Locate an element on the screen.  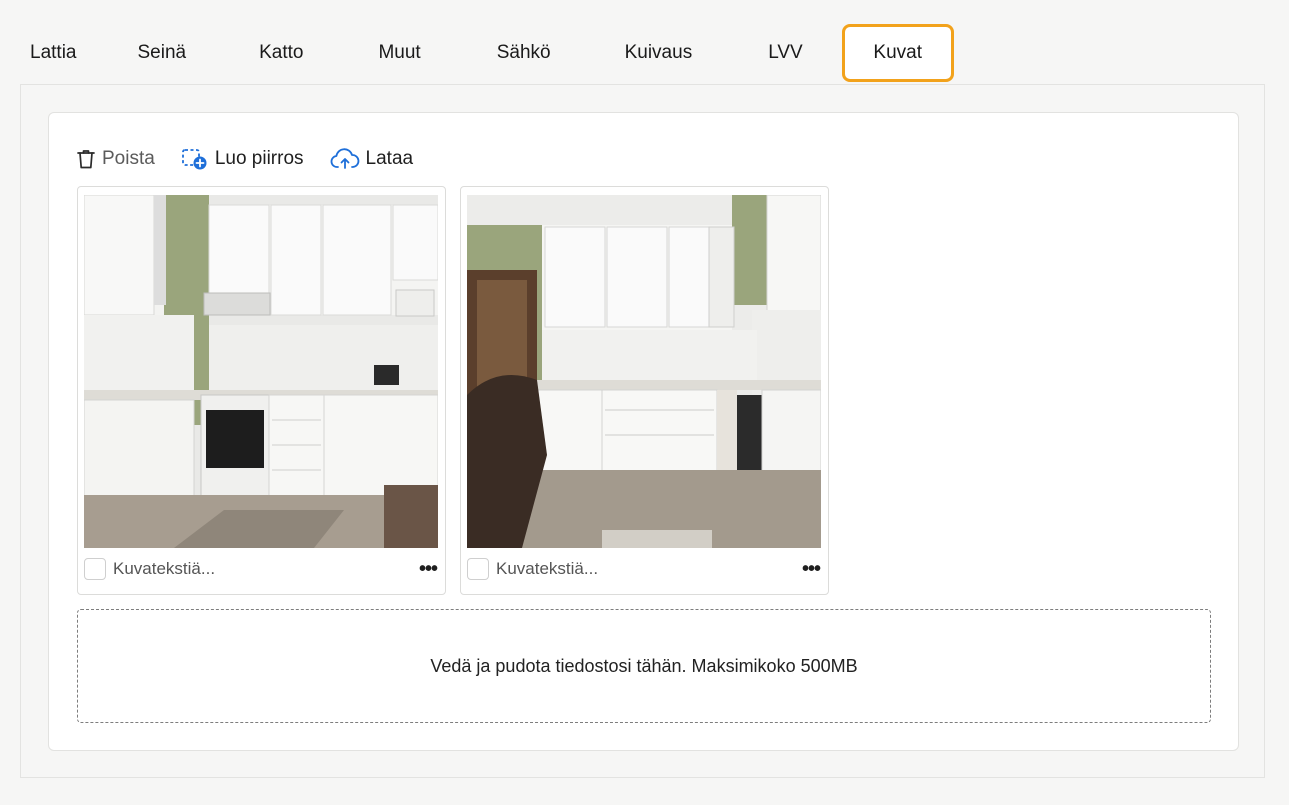
tab-kuivaus: Kuivaus is located at coordinates (656, 53).